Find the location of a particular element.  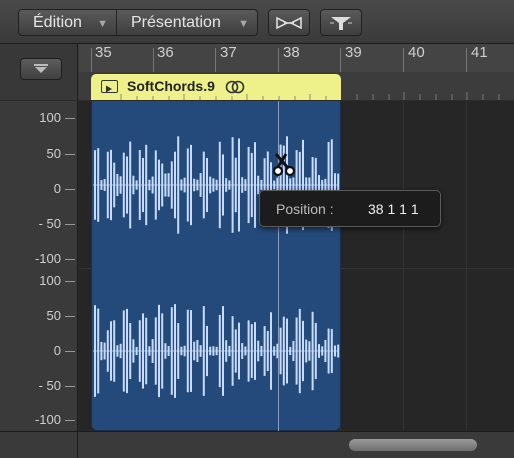

bar-number: 37 is located at coordinates (228, 52).